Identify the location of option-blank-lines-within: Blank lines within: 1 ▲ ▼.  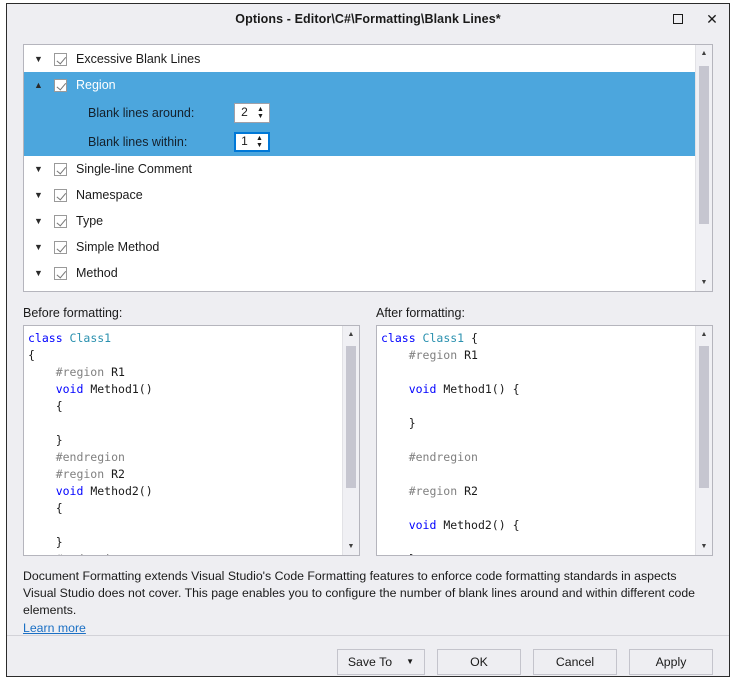
(359, 141).